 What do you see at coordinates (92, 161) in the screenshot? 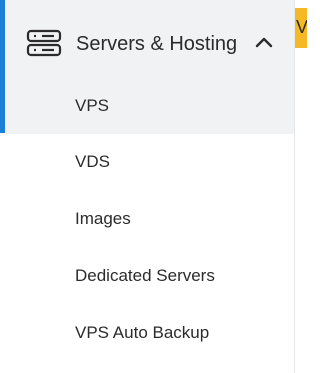
I see `sidebar-item-label: VDS` at bounding box center [92, 161].